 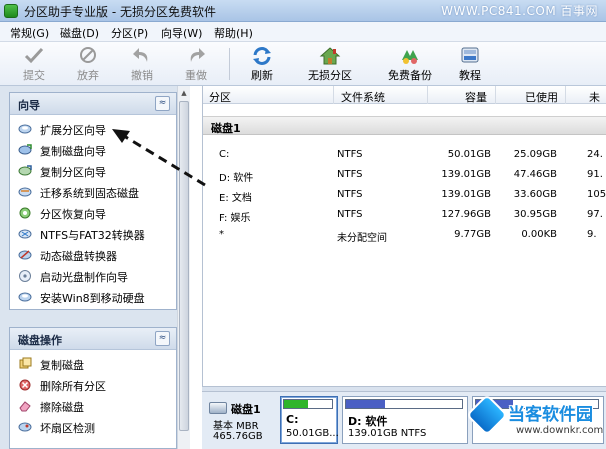 What do you see at coordinates (387, 433) in the screenshot?
I see `partition-size: 139.01GB NTFS` at bounding box center [387, 433].